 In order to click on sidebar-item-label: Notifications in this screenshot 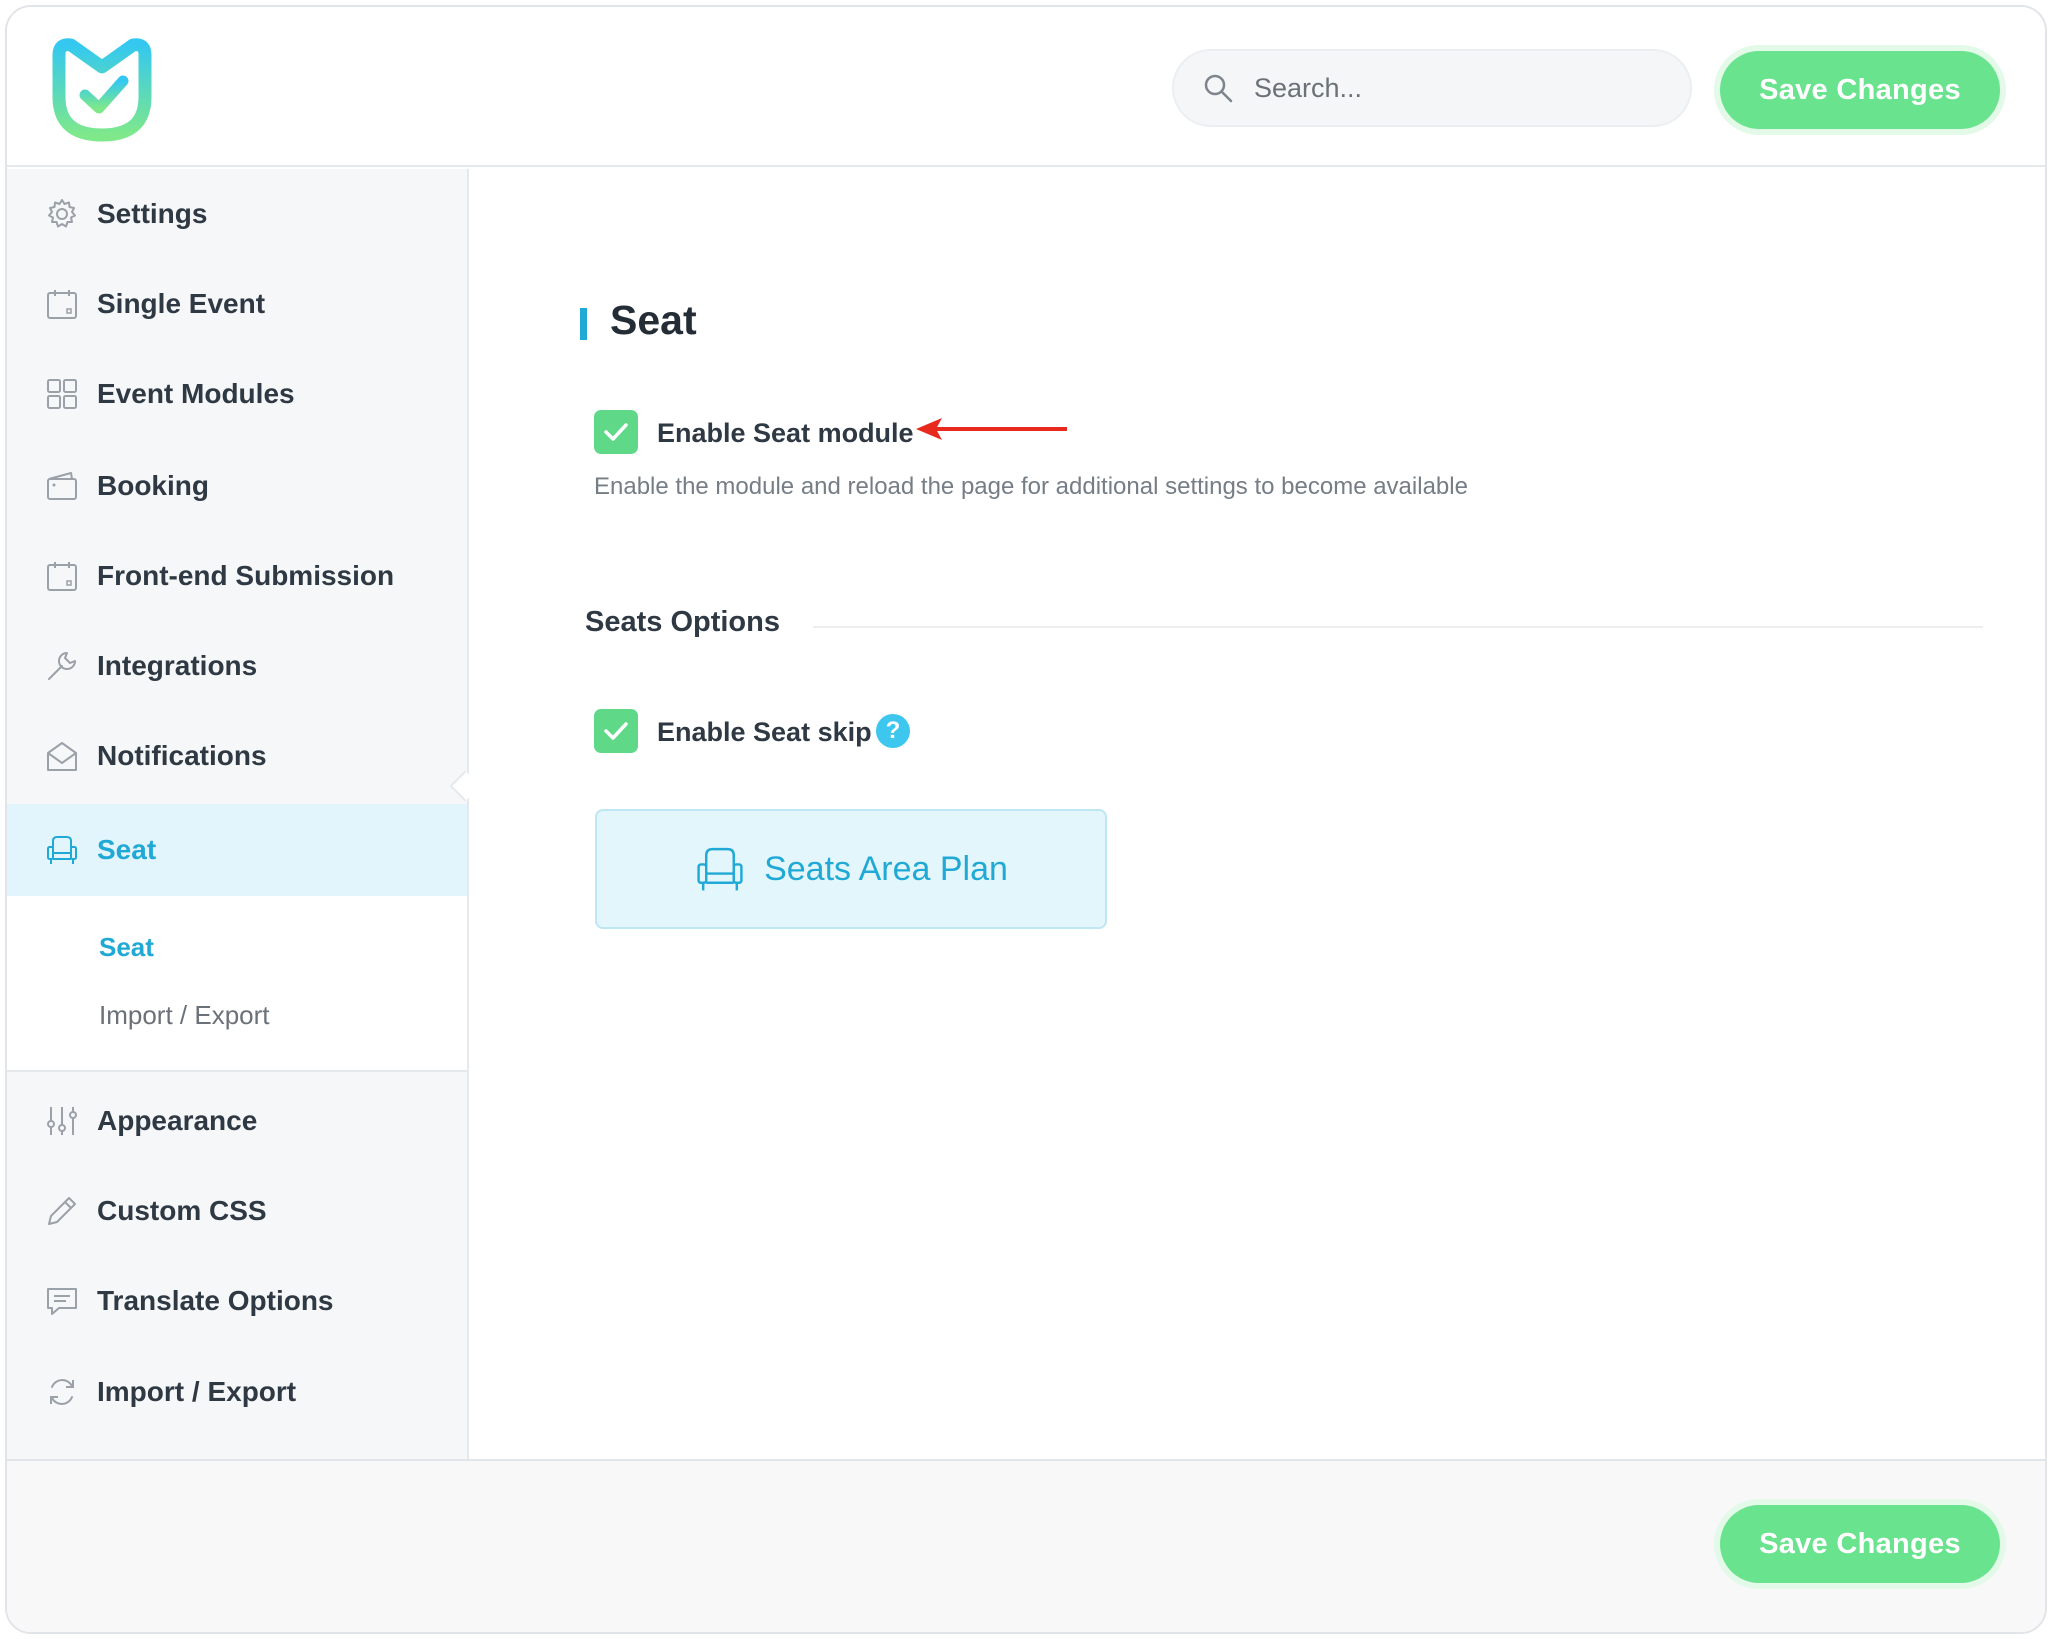, I will do `click(182, 755)`.